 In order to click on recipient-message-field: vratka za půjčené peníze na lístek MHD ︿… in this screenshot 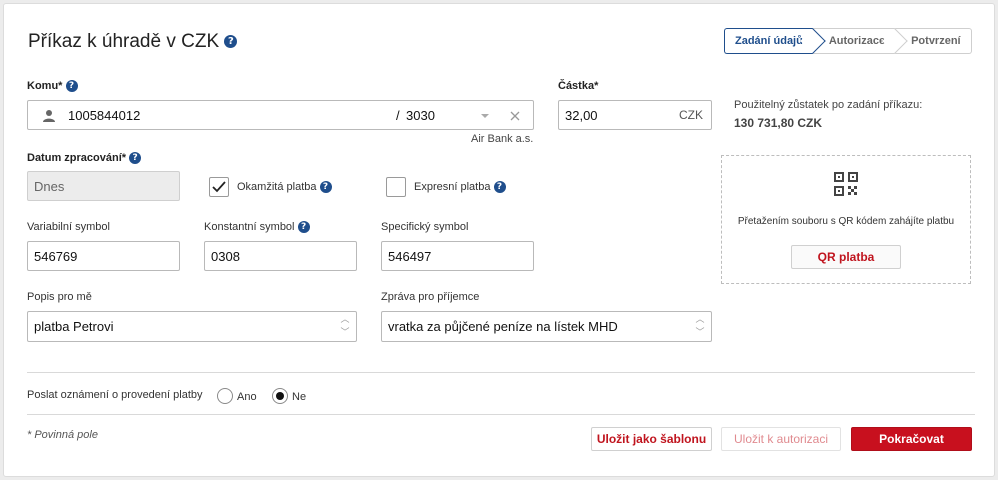, I will do `click(546, 326)`.